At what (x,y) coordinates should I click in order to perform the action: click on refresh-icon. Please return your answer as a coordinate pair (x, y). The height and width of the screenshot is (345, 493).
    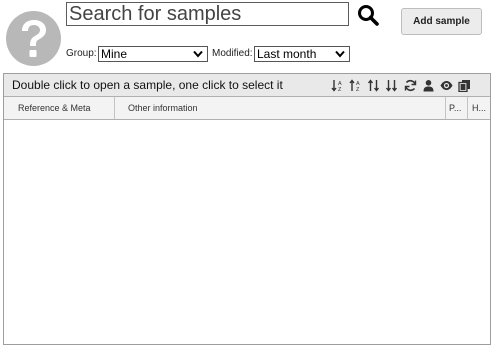
    Looking at the image, I should click on (410, 85).